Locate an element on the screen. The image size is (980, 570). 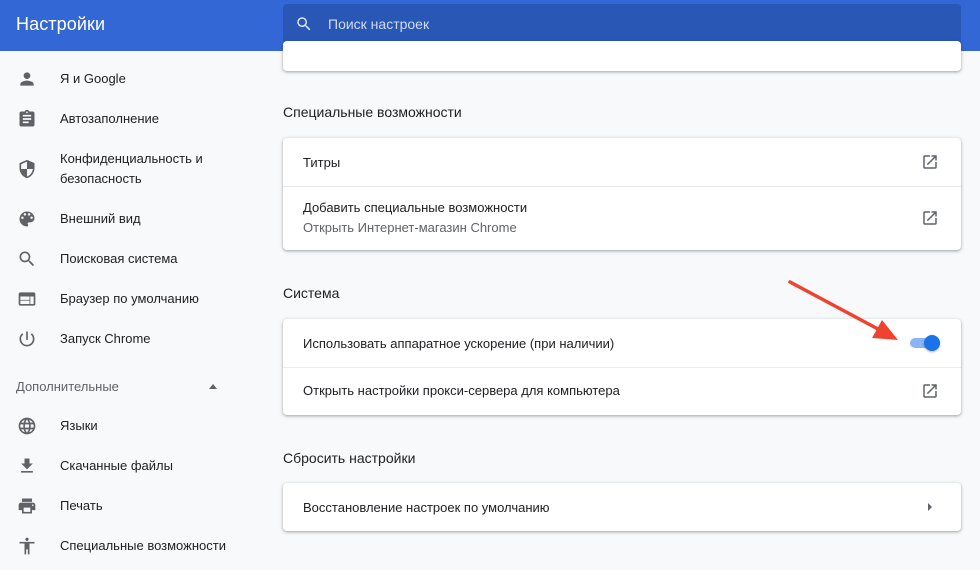
section-title-system: Система is located at coordinates (311, 293).